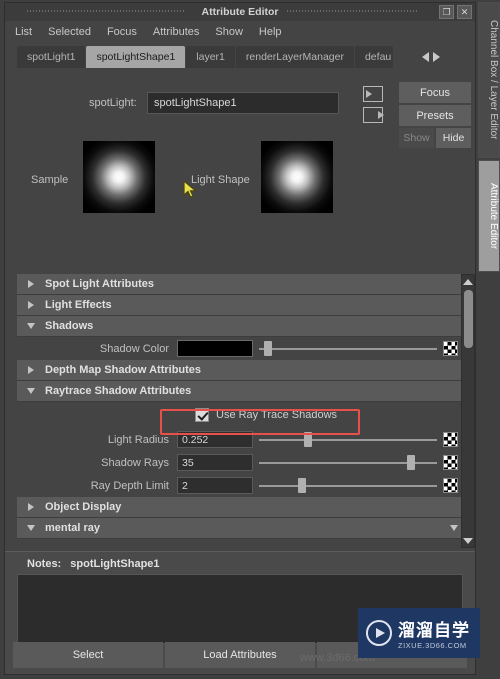 This screenshot has width=500, height=679. I want to click on light-shape-swatch, so click(297, 177).